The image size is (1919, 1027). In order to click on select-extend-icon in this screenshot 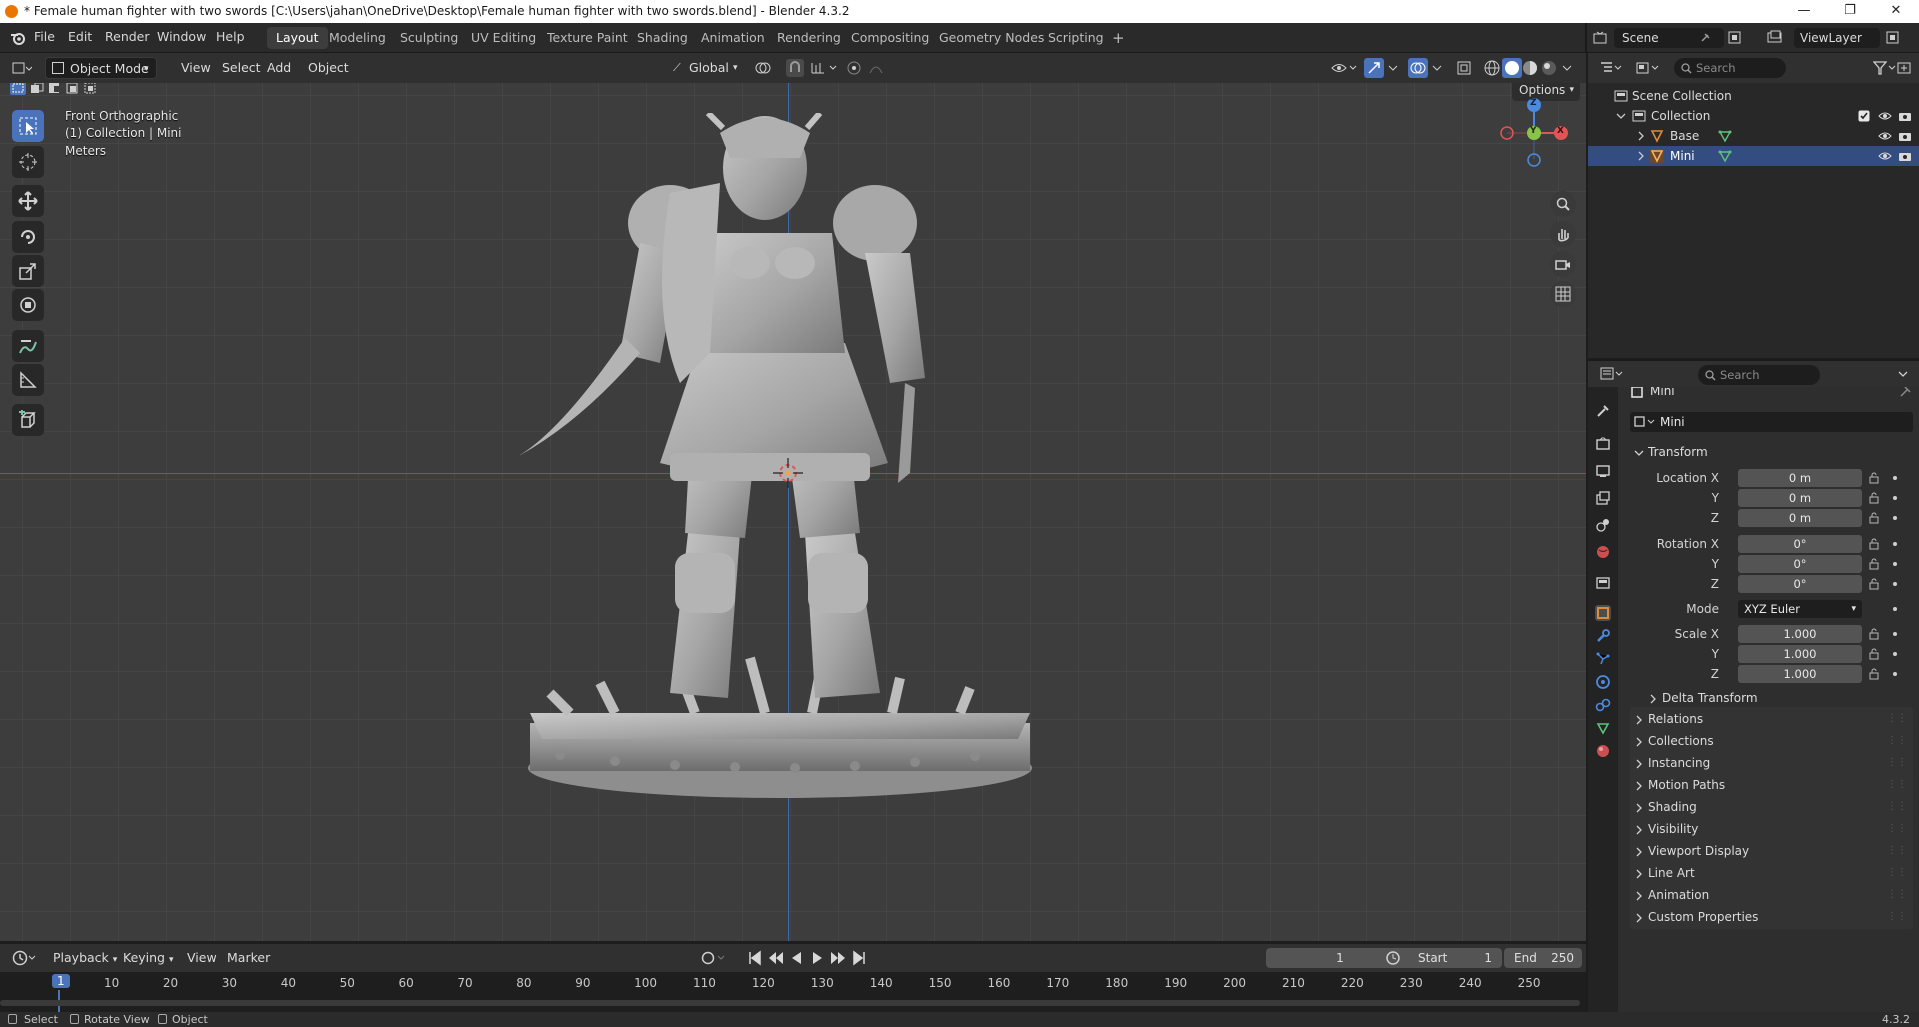, I will do `click(37, 89)`.